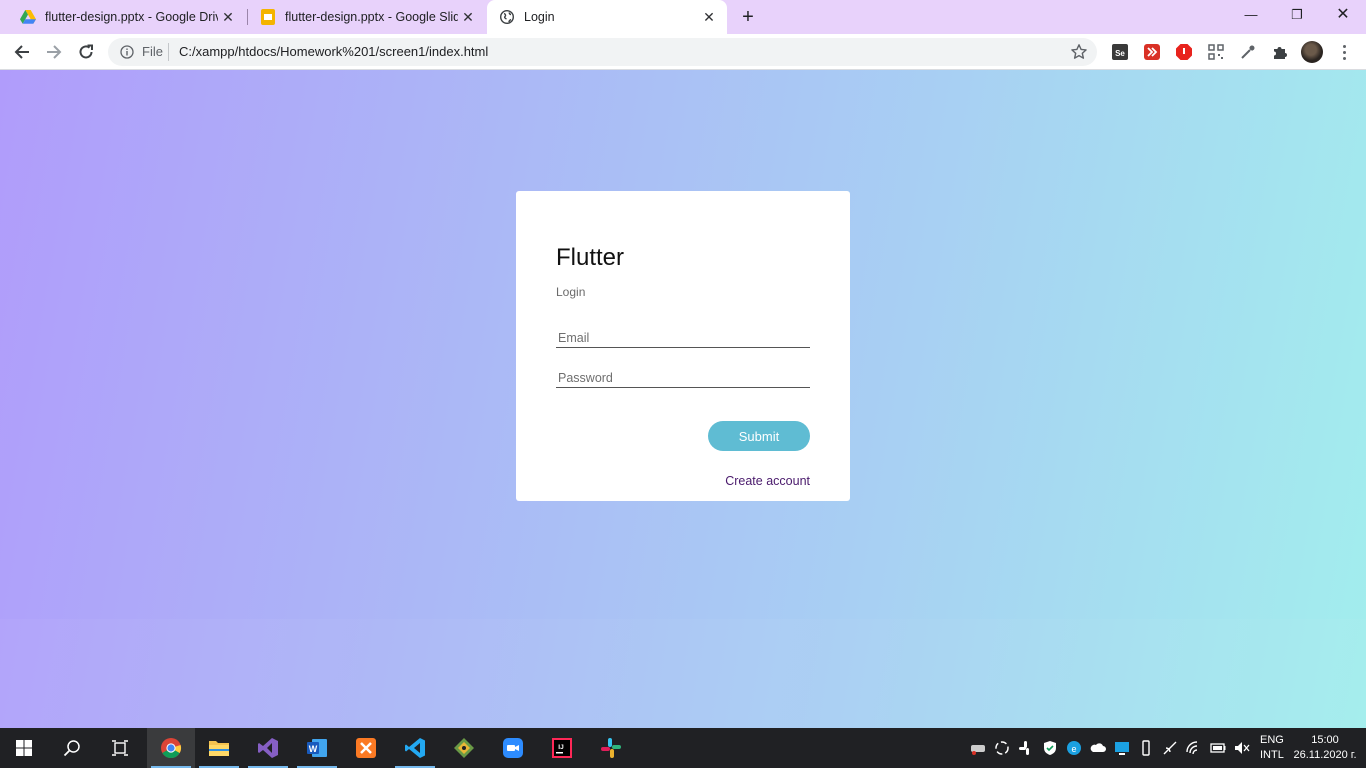 Image resolution: width=1366 pixels, height=768 pixels. I want to click on svg-text: IJ, so click(561, 747).